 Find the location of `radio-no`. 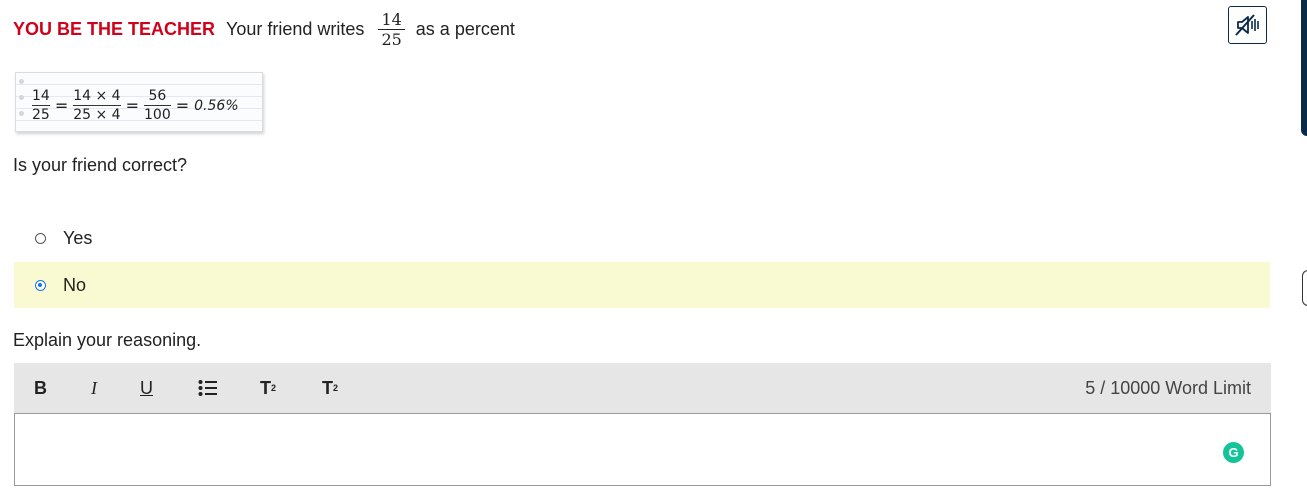

radio-no is located at coordinates (40, 285).